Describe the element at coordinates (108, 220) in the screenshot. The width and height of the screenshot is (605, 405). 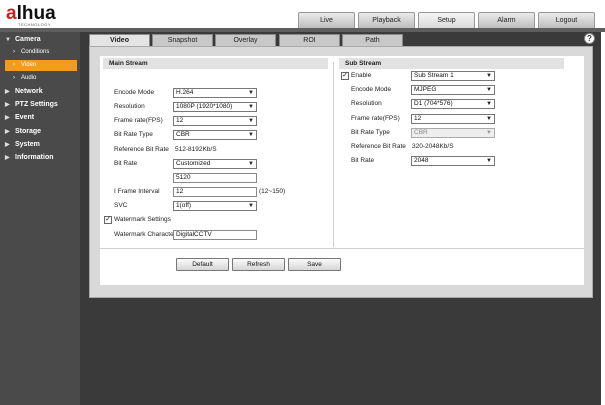
I see `watermark-settings-checkbox: ✓` at that location.